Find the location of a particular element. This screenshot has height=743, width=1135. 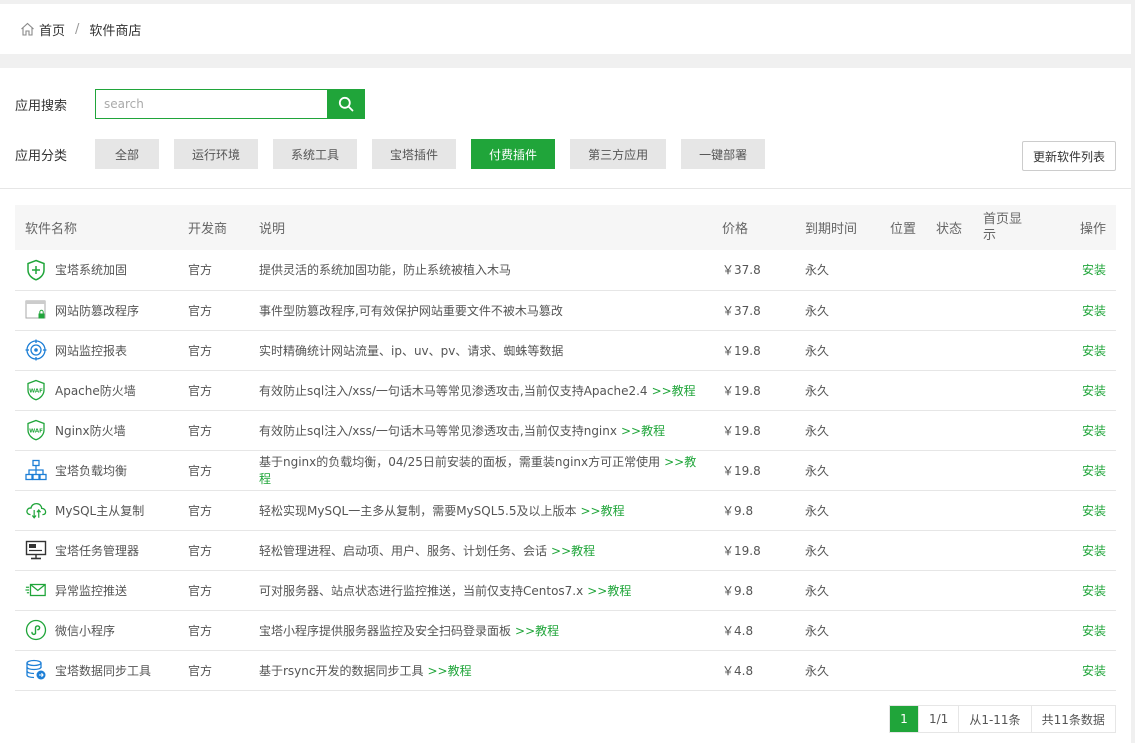

cell-name: 异常监控推送 is located at coordinates (96, 590).